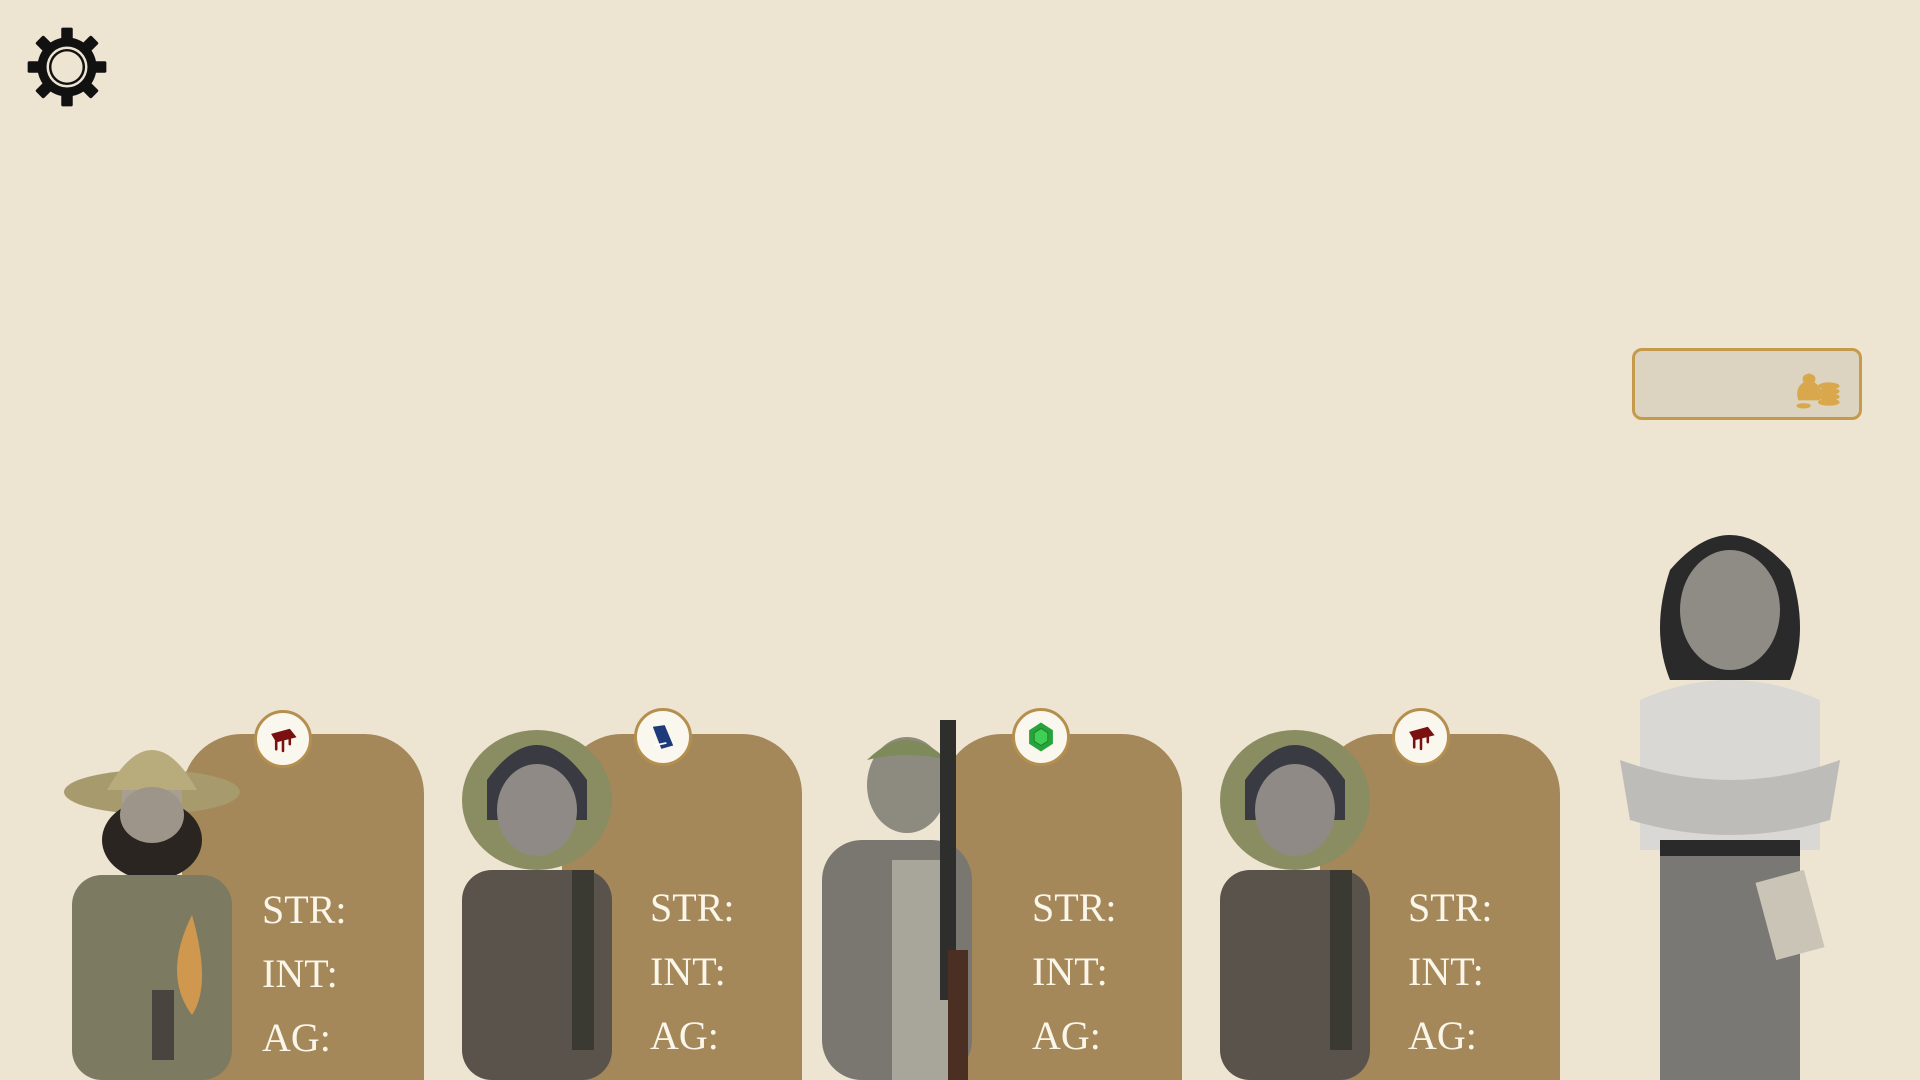  I want to click on gold-counter, so click(1747, 384).